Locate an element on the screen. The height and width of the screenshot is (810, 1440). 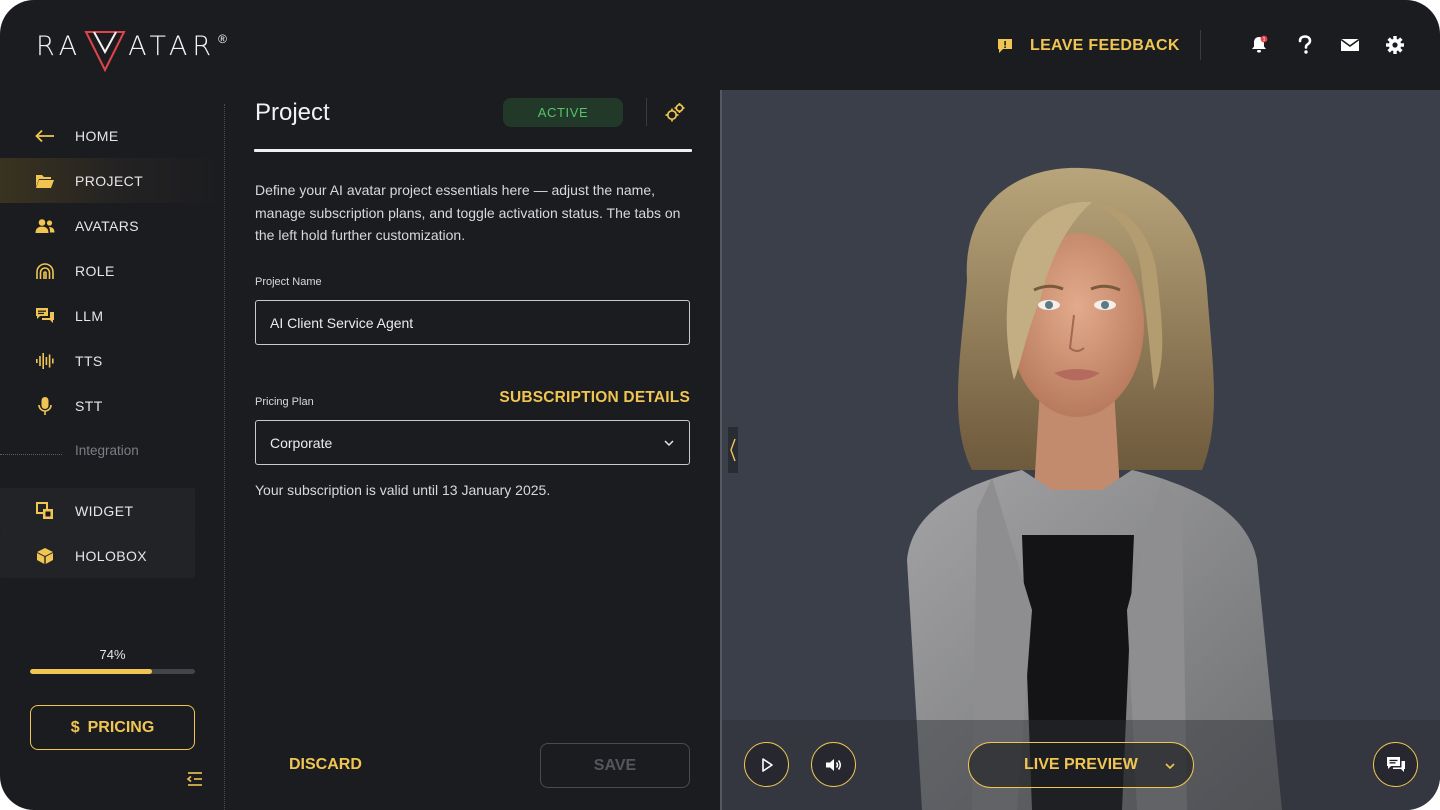
sidebar-item-label: PROJECT is located at coordinates (109, 180).